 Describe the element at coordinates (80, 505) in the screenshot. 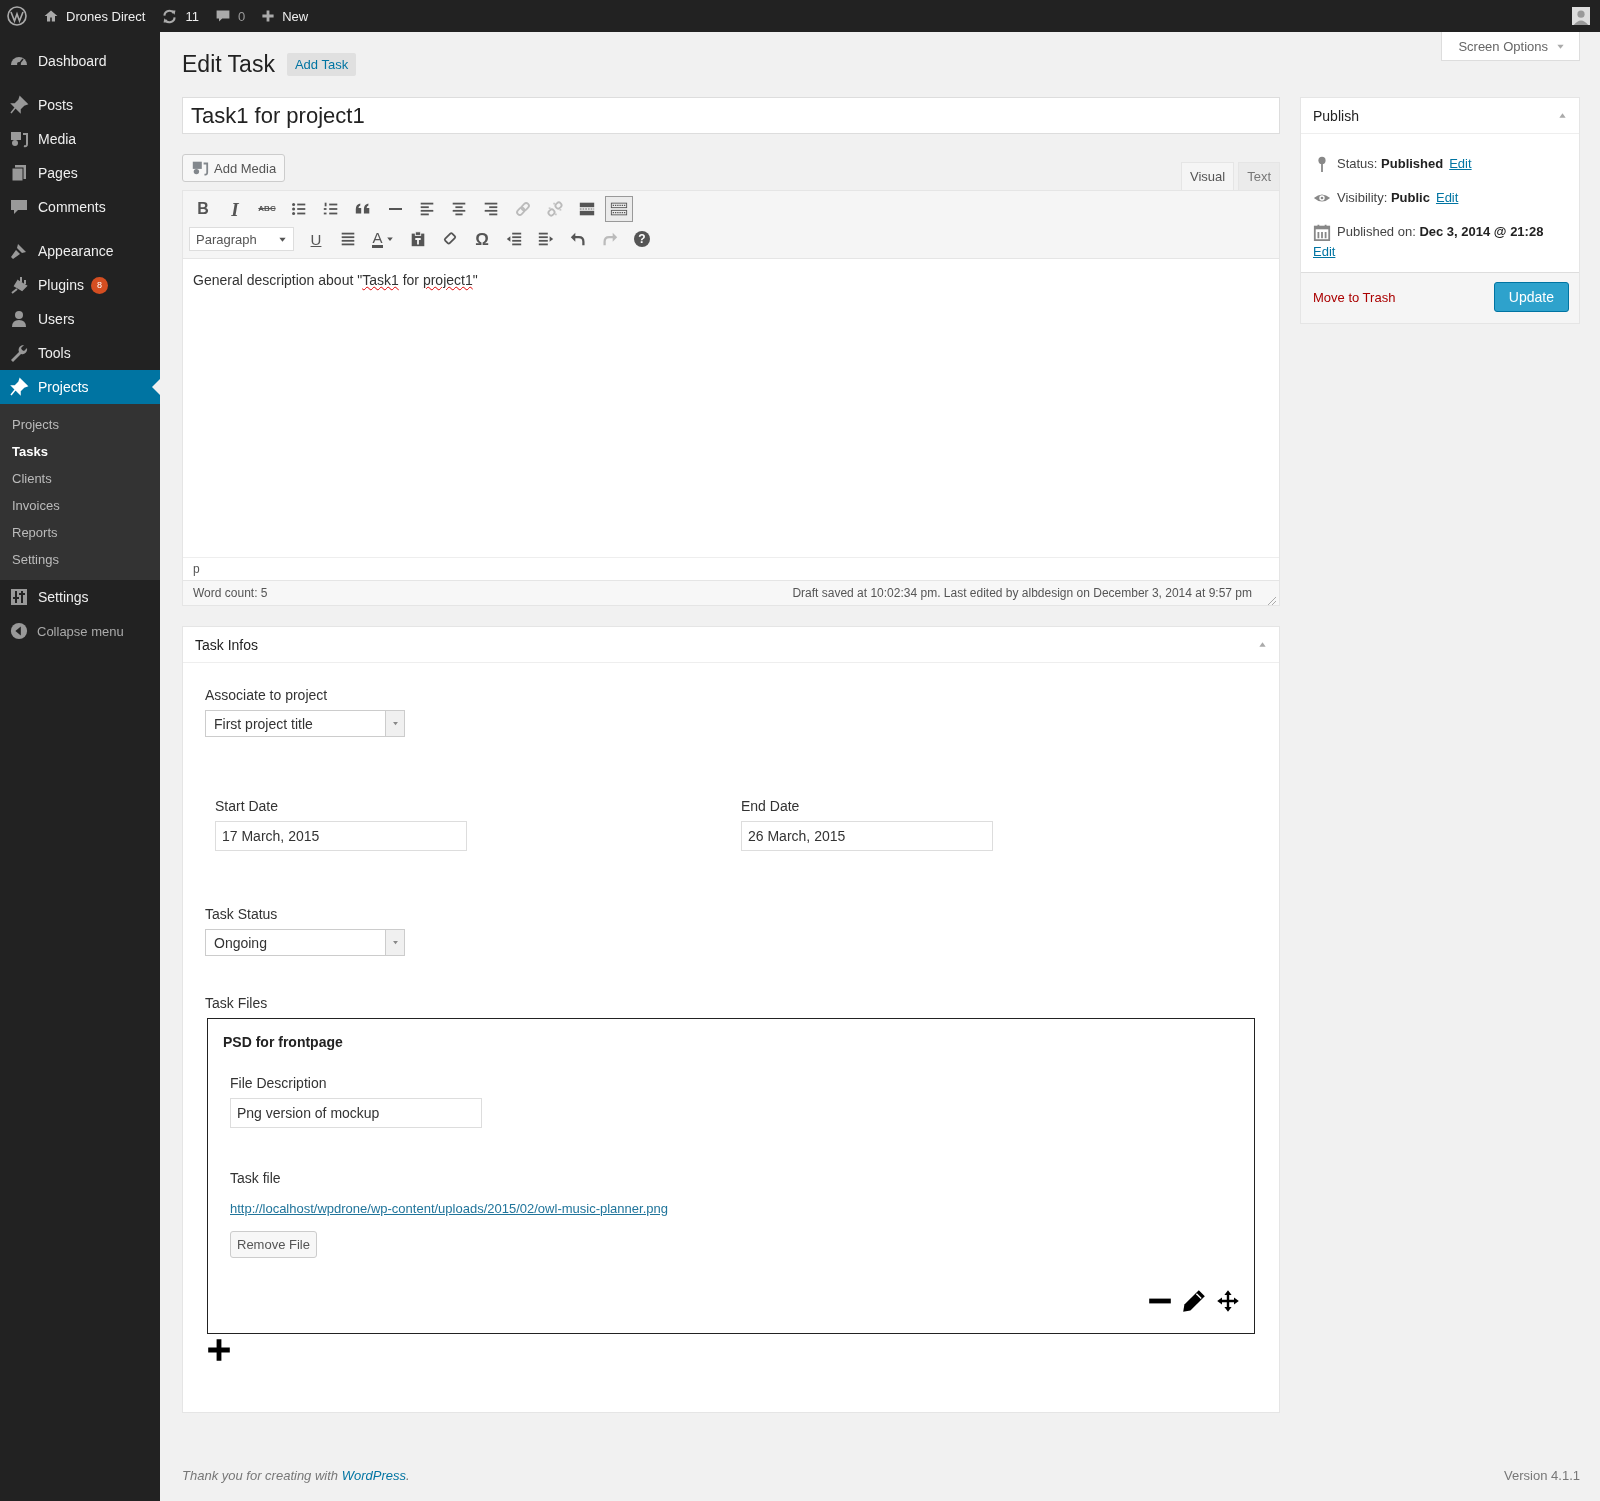

I see `submenu-item: Invoices` at that location.